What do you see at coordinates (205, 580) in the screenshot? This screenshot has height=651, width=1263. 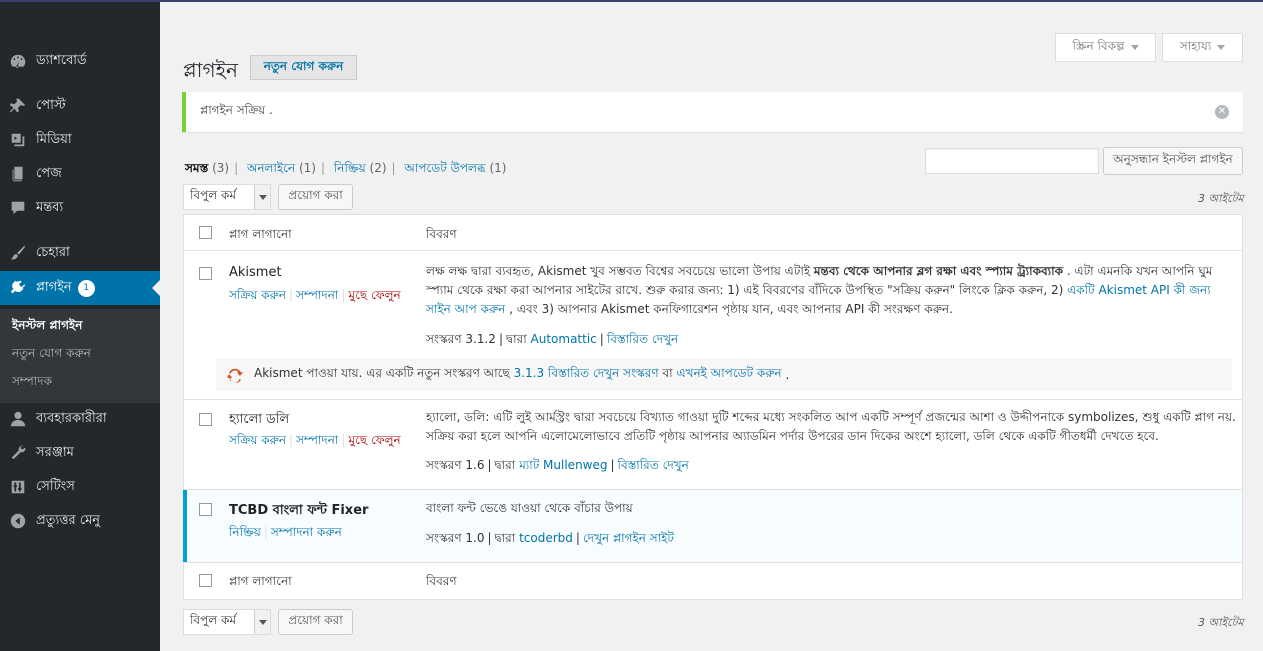 I see `select-all-checkbox-bottom` at bounding box center [205, 580].